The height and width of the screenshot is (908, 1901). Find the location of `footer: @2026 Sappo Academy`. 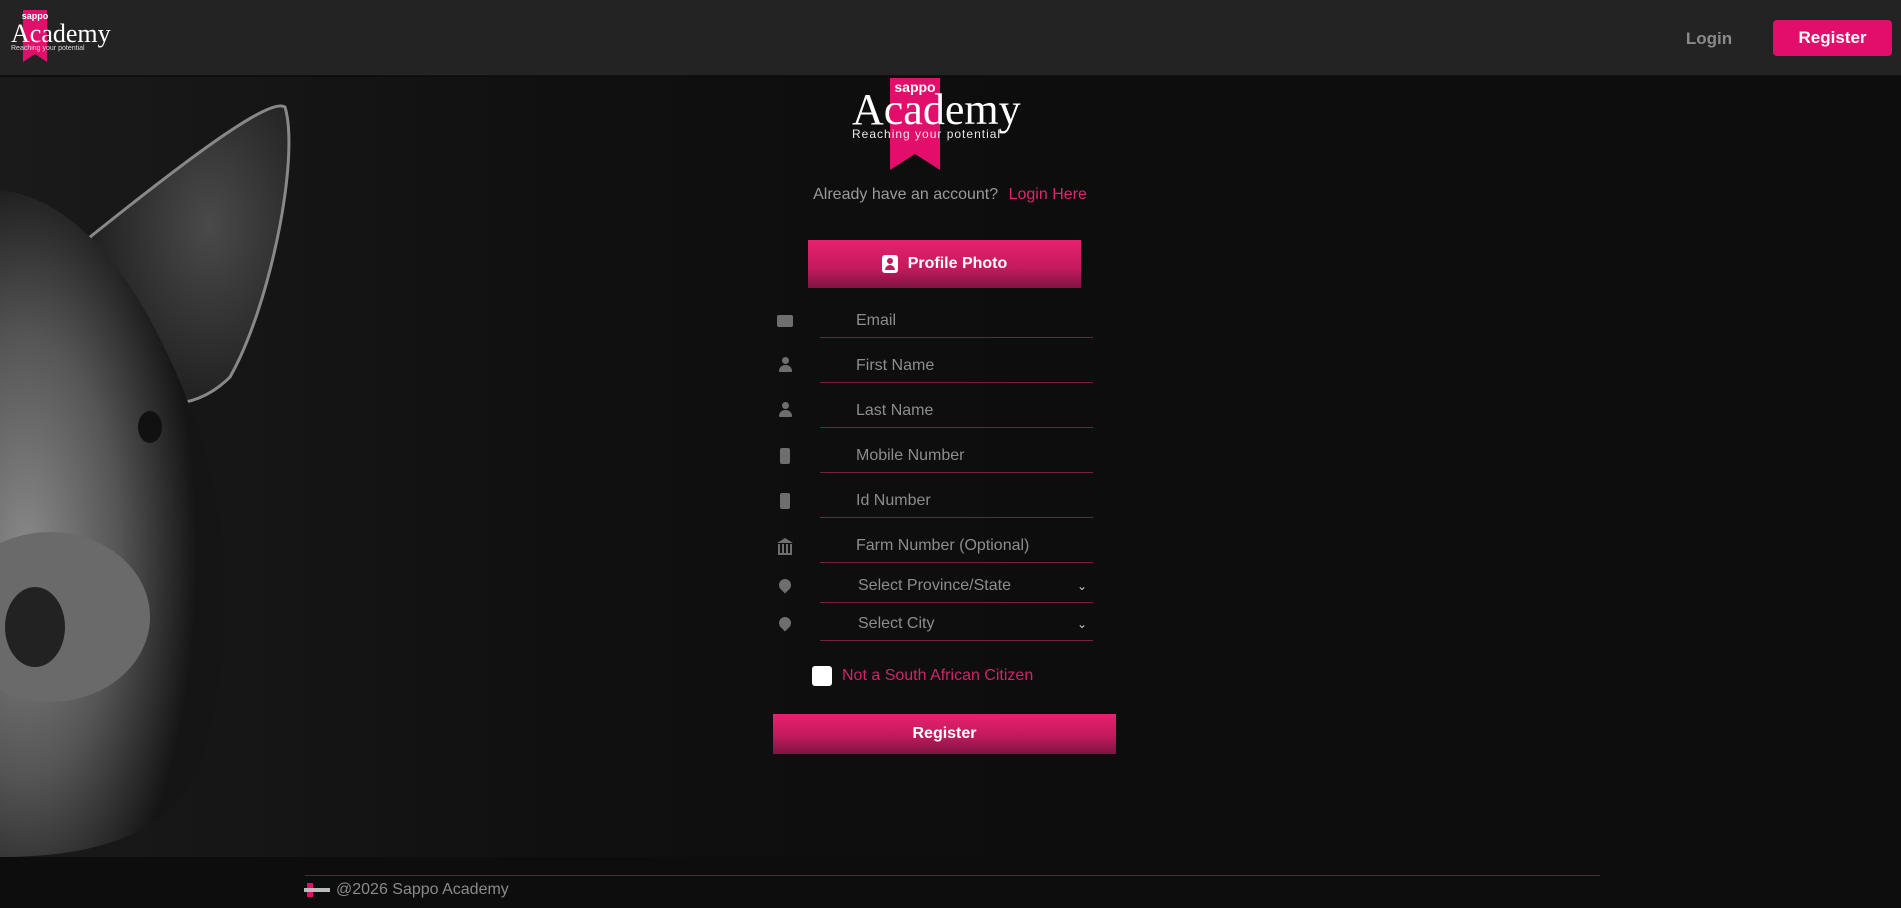

footer: @2026 Sappo Academy is located at coordinates (406, 890).